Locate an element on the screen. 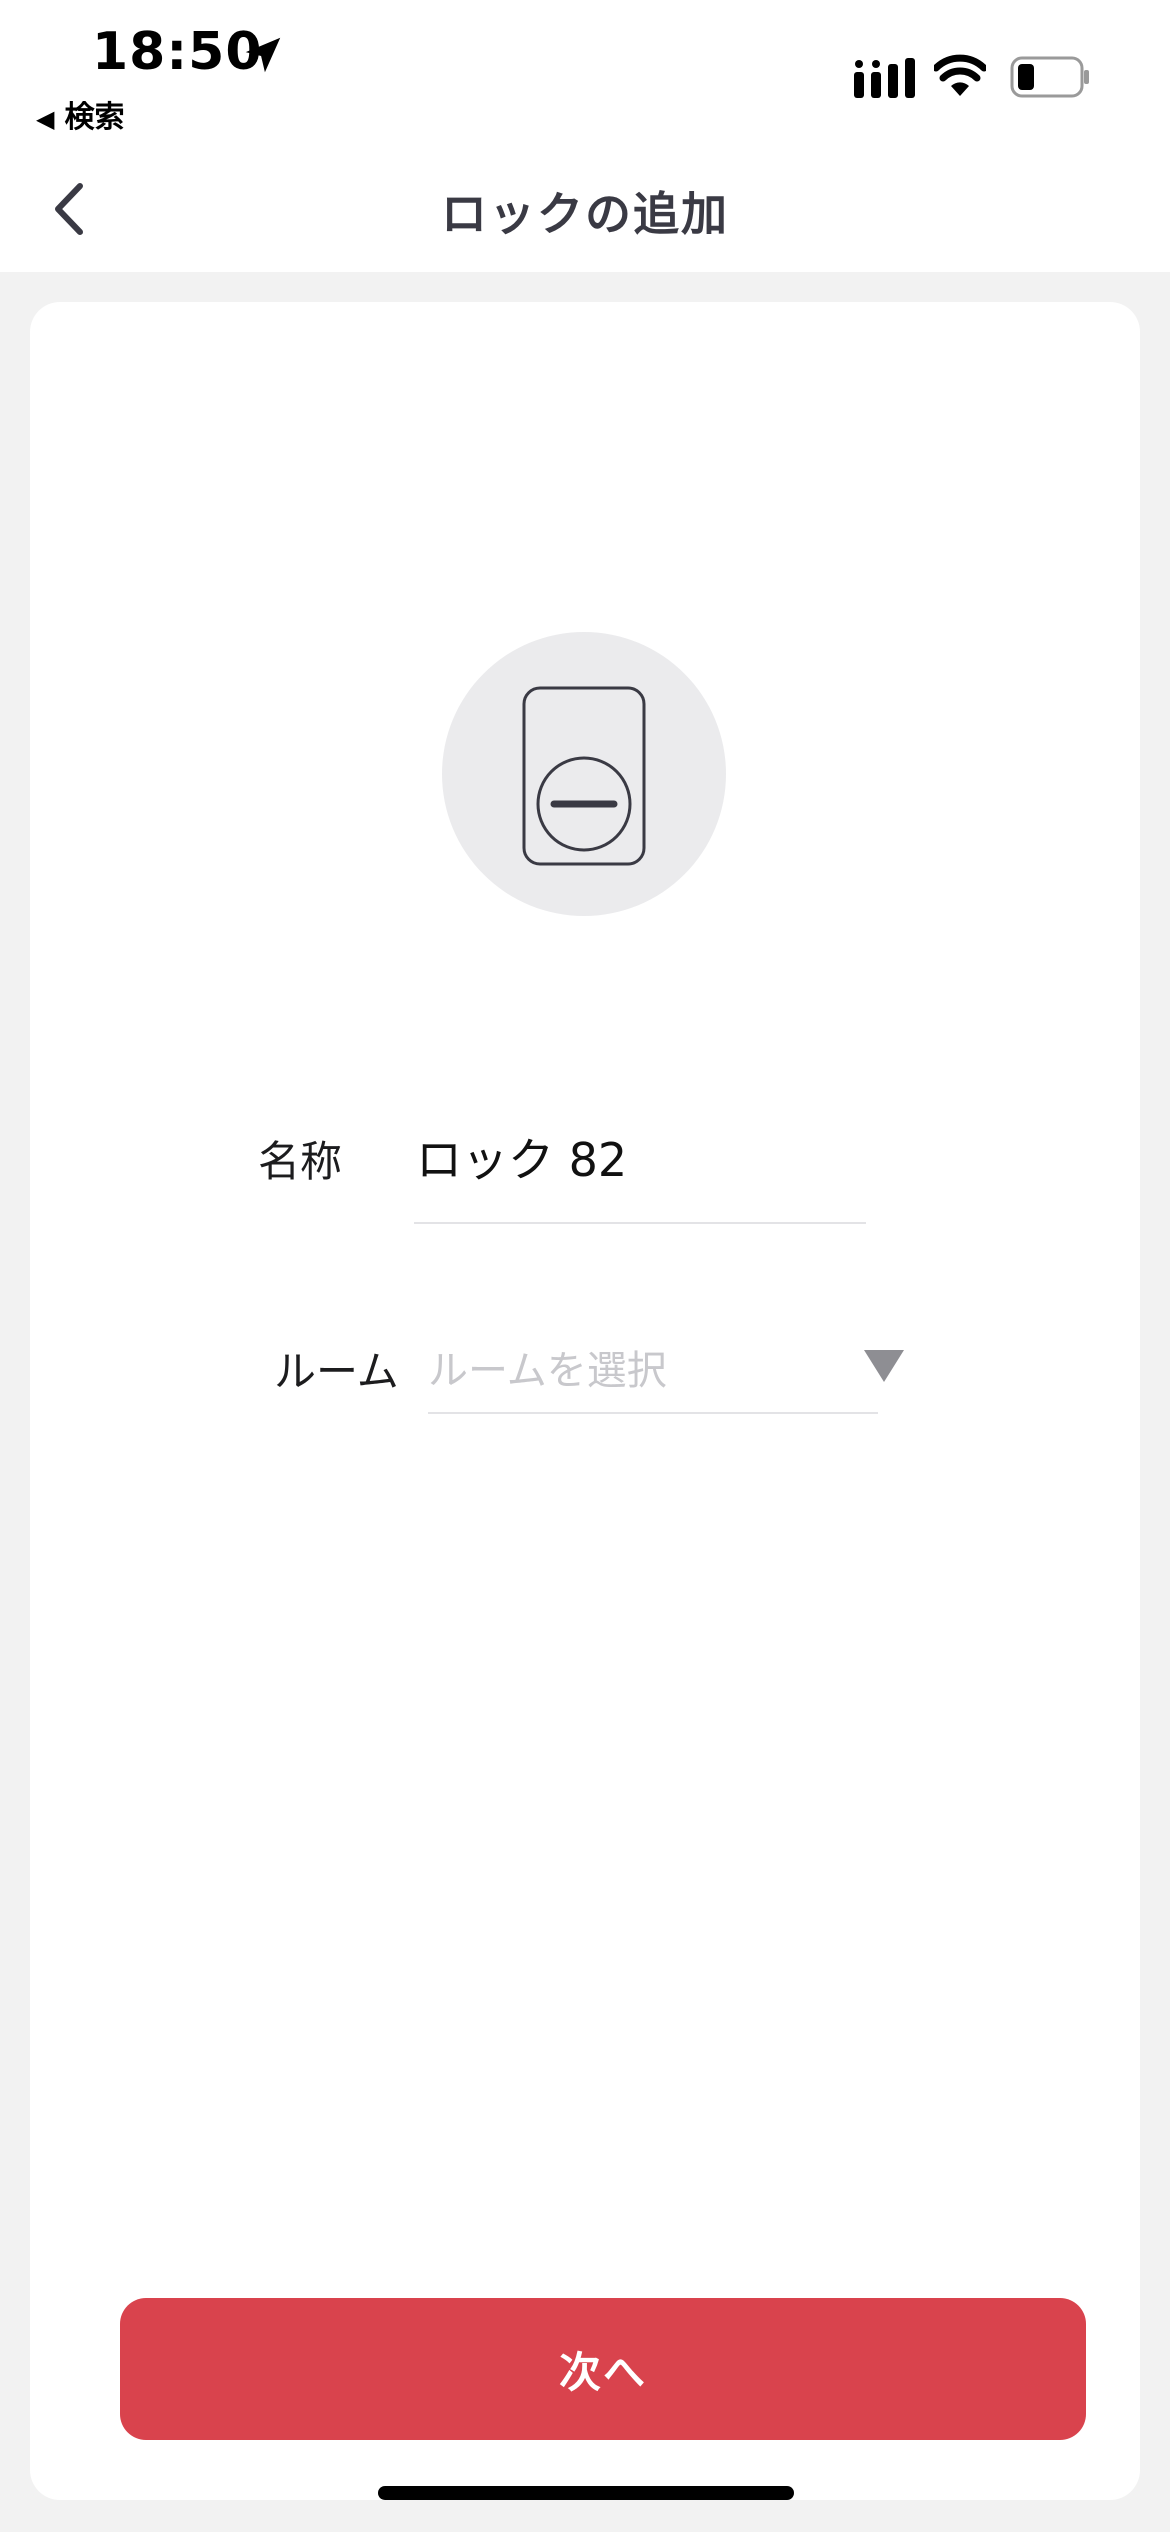  device-image is located at coordinates (584, 774).